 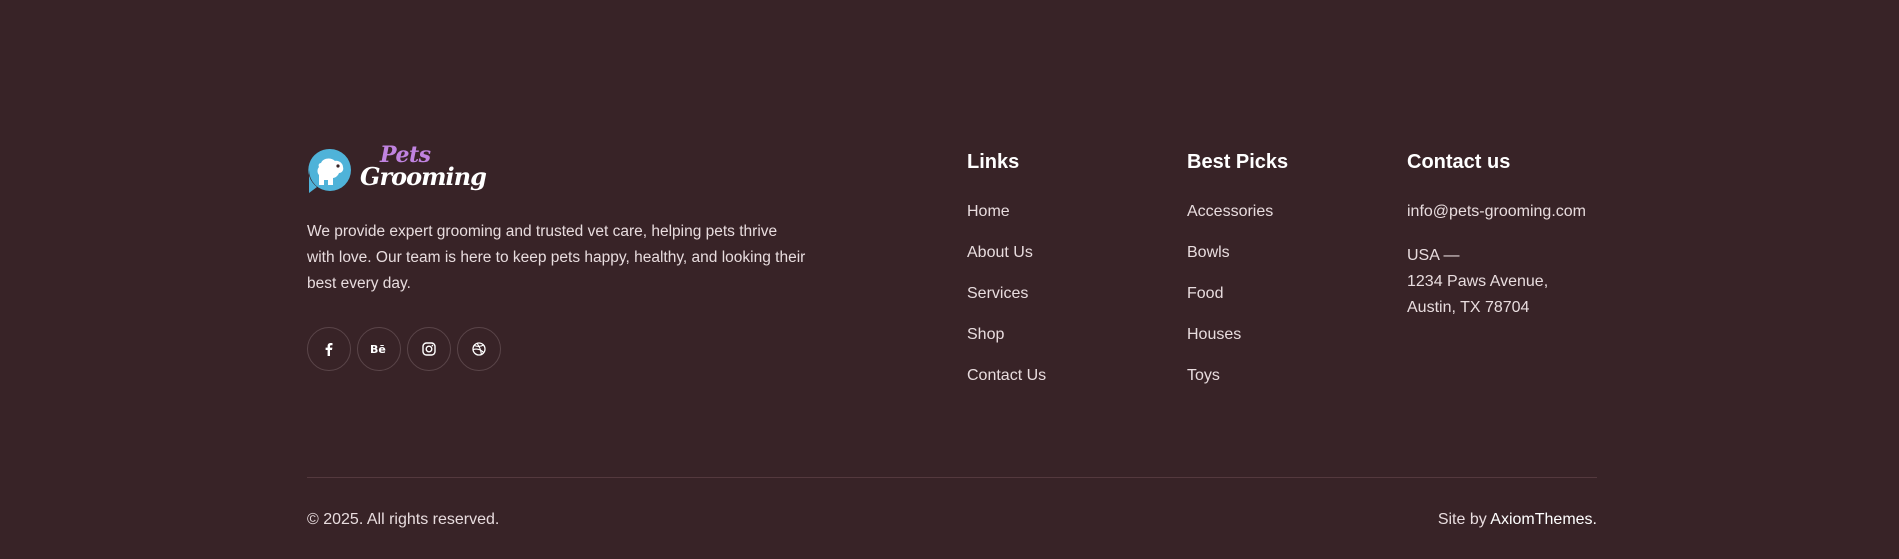 I want to click on pick-houses: Houses, so click(x=1237, y=335).